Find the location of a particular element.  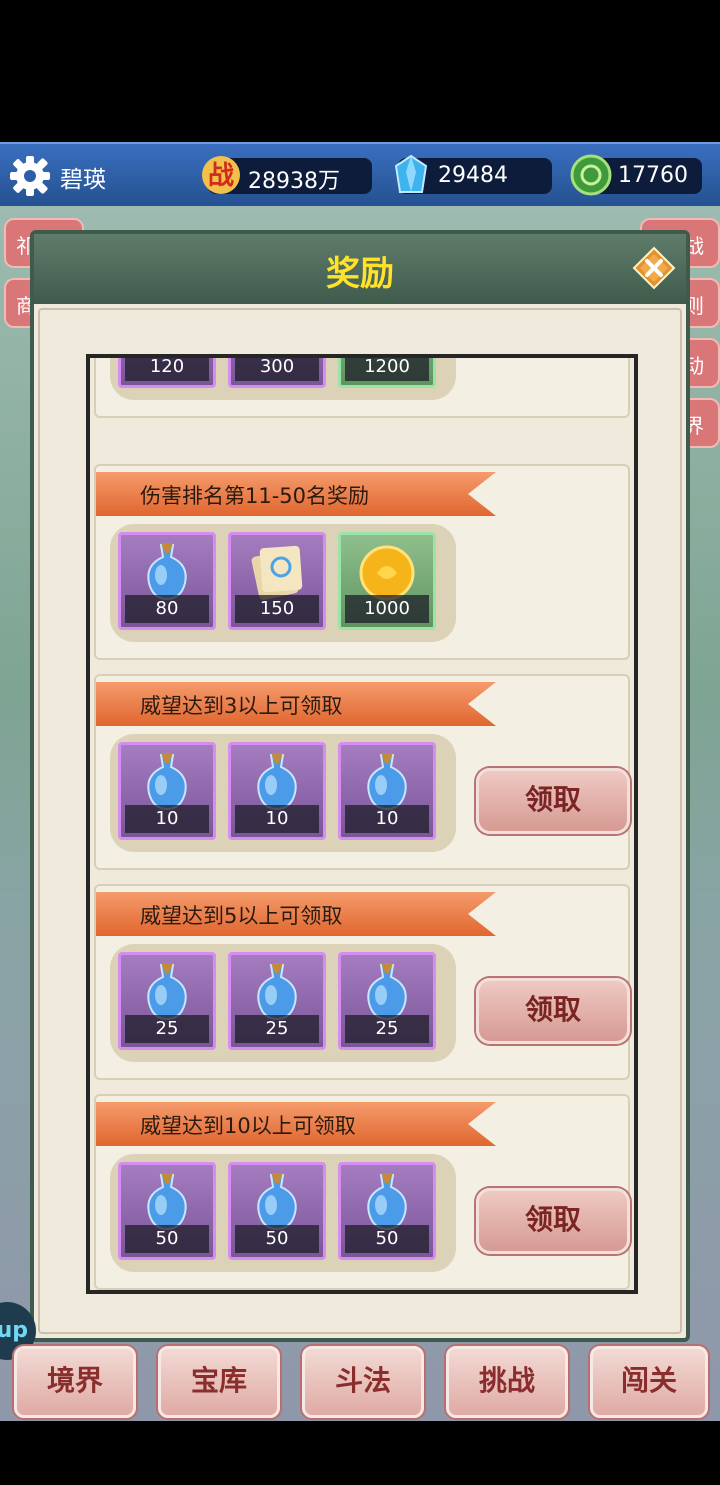

item-quantity: 300 is located at coordinates (277, 369).